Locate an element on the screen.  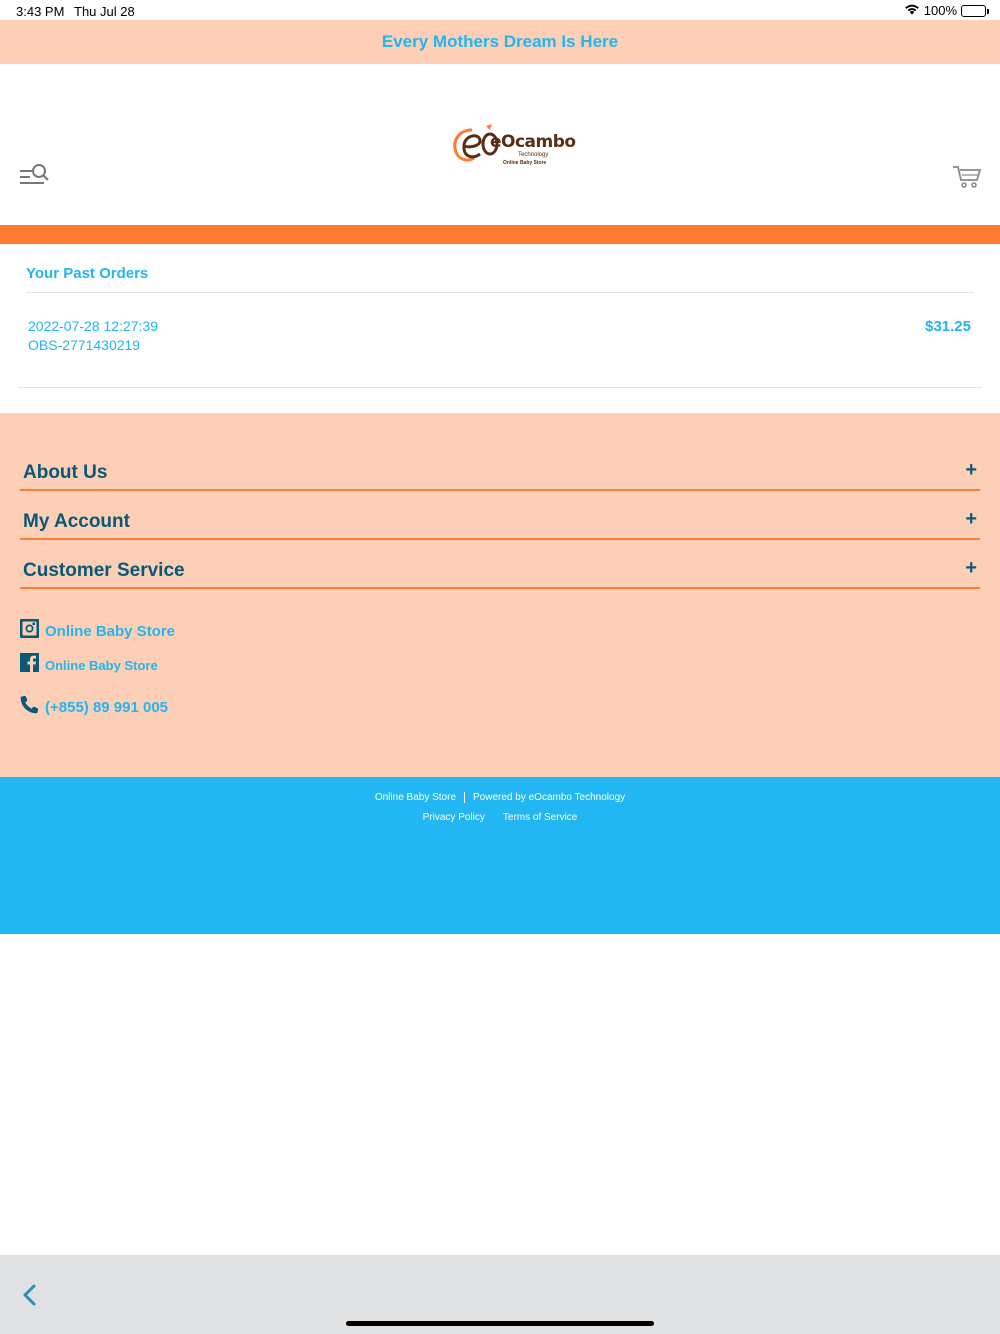
header-divider-bar is located at coordinates (500, 234).